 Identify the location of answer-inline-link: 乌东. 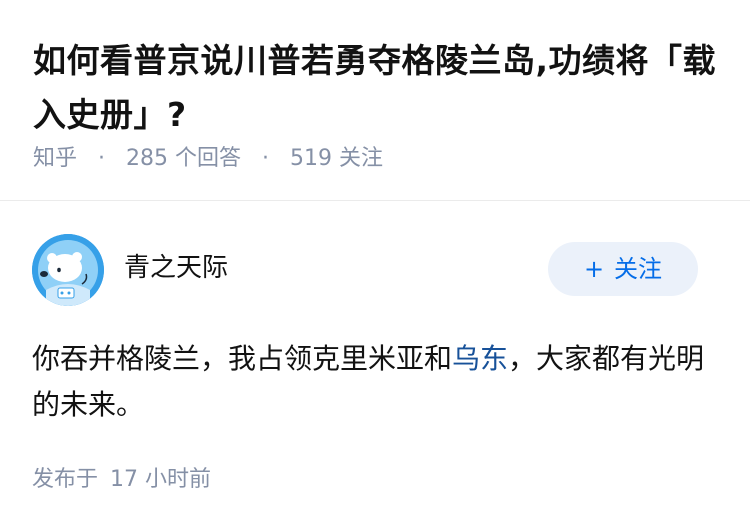
(480, 358).